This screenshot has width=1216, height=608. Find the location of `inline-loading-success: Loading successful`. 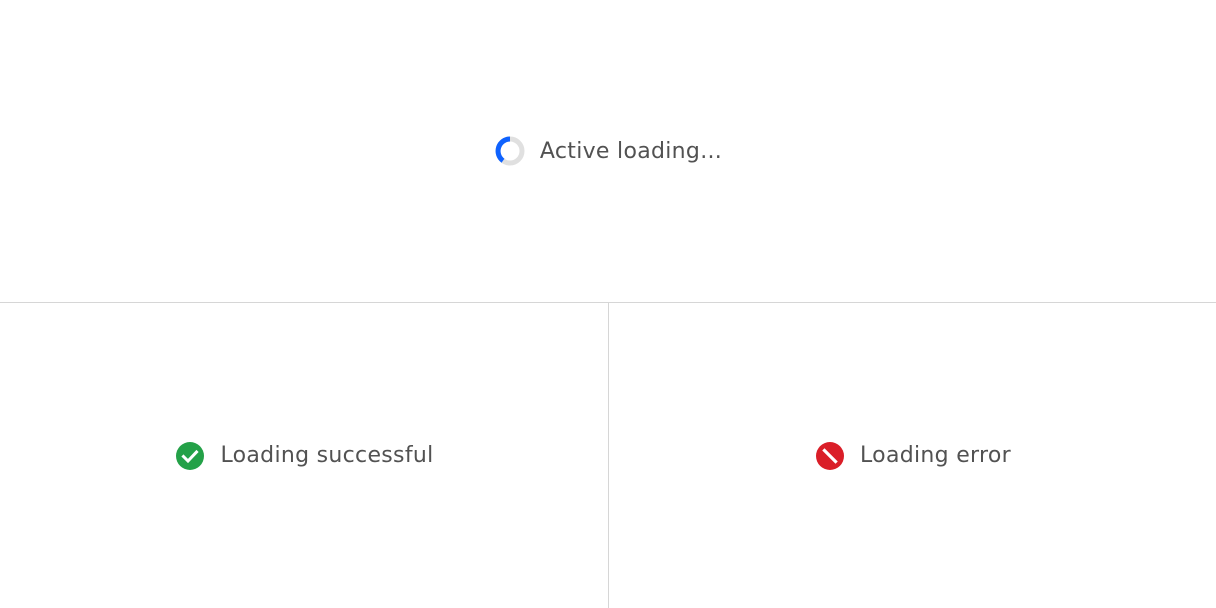

inline-loading-success: Loading successful is located at coordinates (303, 456).